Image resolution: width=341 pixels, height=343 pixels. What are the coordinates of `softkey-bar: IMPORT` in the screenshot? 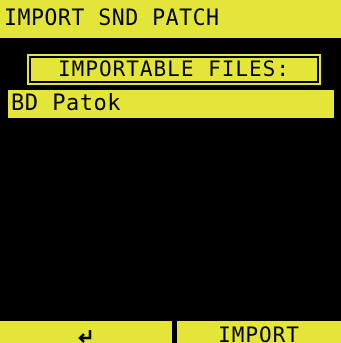 It's located at (170, 332).